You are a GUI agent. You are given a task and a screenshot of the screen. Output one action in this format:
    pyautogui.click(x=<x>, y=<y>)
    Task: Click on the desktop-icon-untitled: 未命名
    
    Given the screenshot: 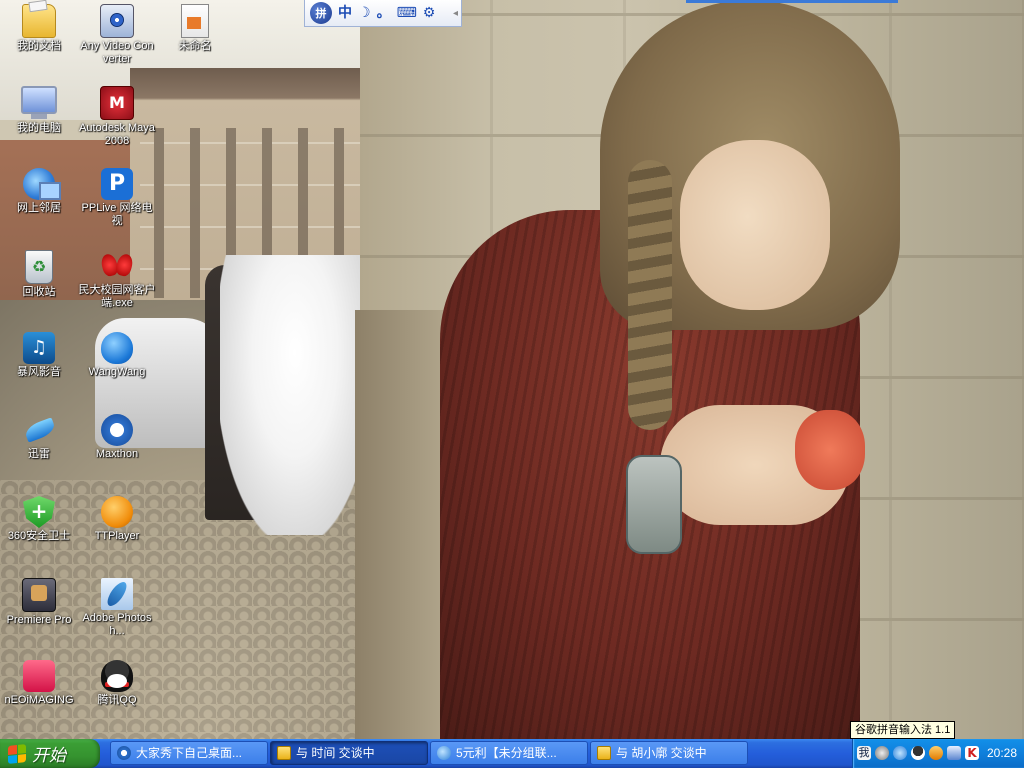 What is the action you would take?
    pyautogui.click(x=195, y=28)
    